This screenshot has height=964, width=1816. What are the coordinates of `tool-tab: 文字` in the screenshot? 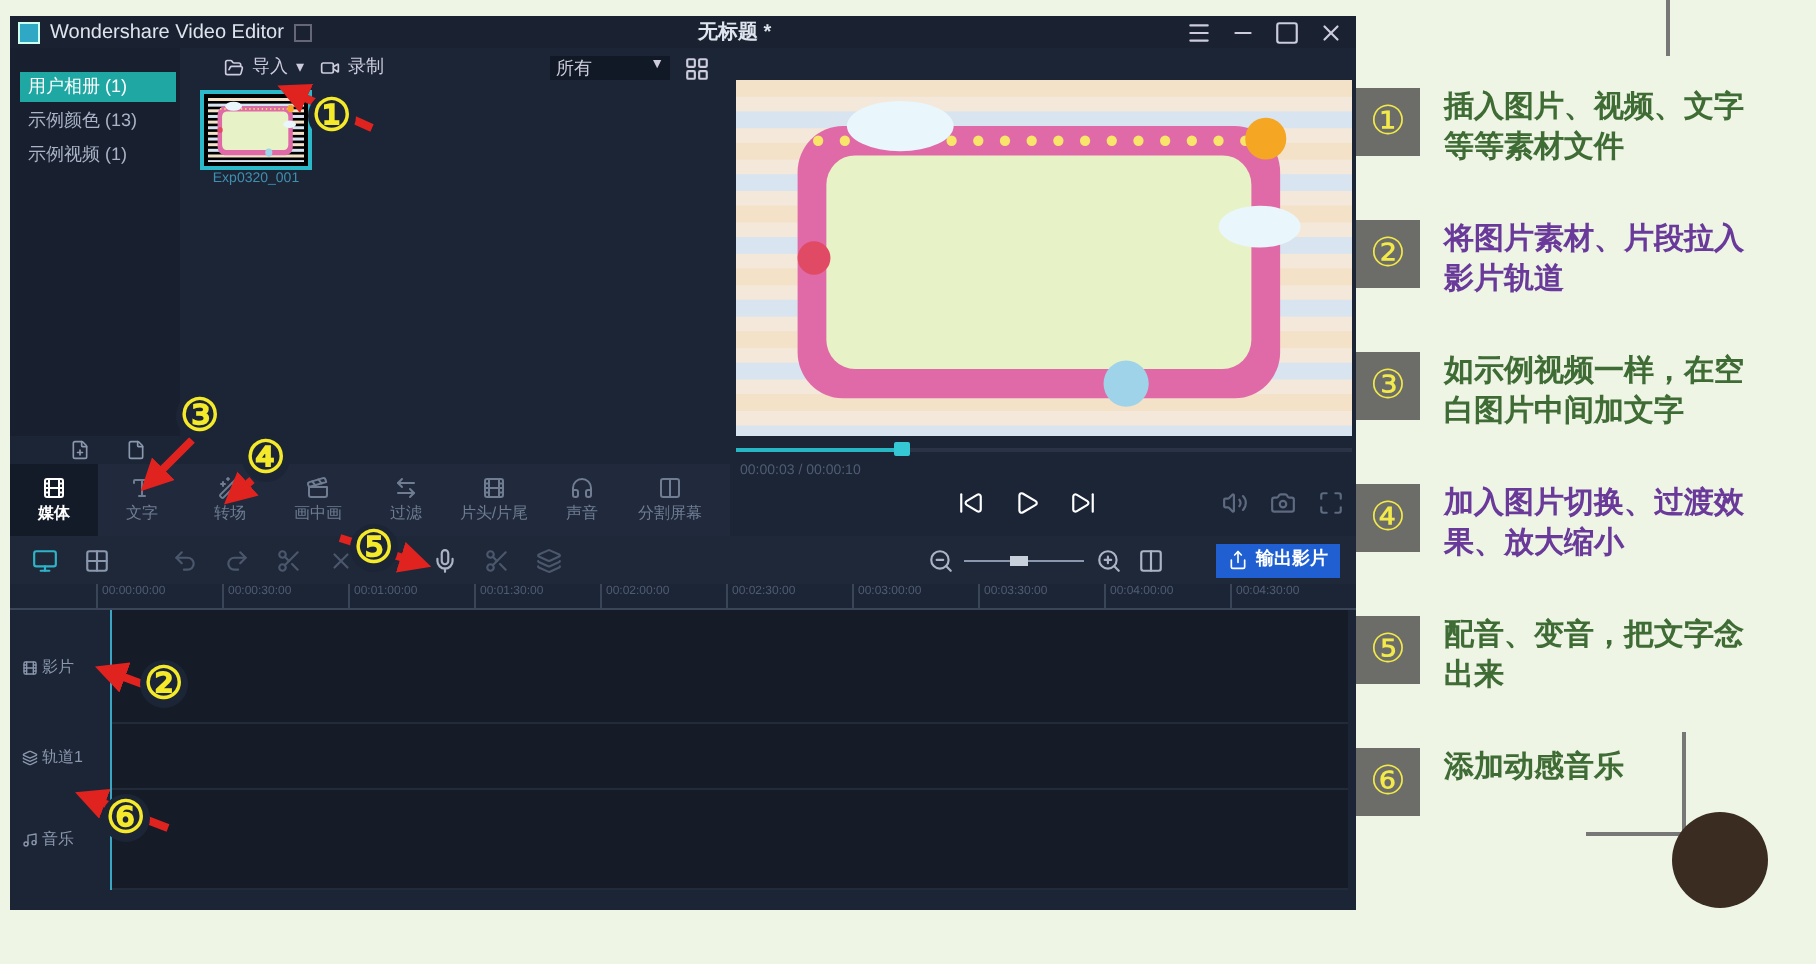 It's located at (142, 500).